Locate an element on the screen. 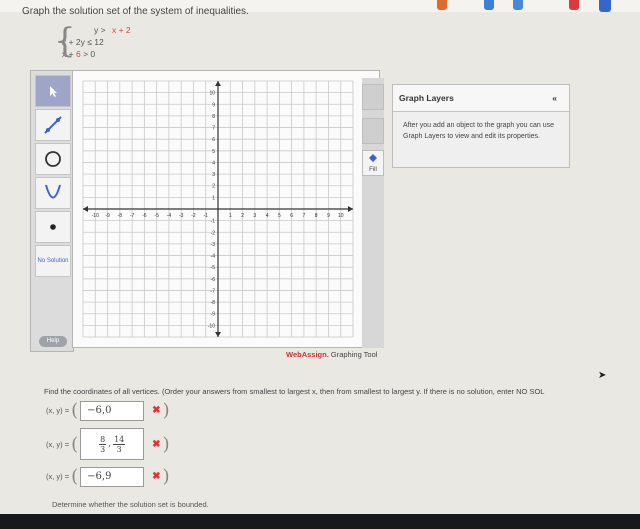 Image resolution: width=640 pixels, height=529 pixels. x-tick-label: 3 is located at coordinates (254, 216).